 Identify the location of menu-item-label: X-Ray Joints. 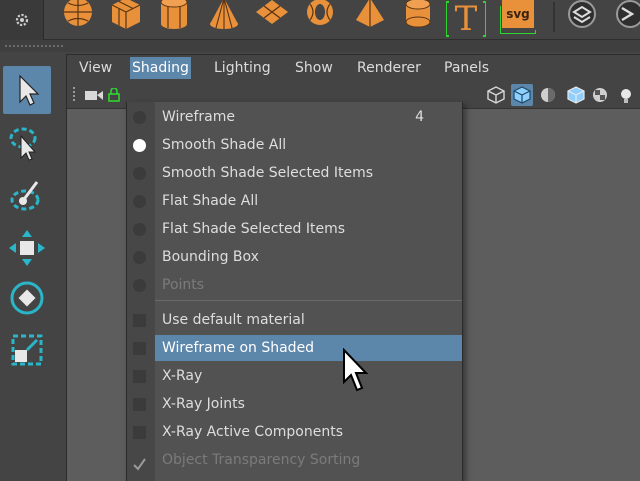
(203, 404).